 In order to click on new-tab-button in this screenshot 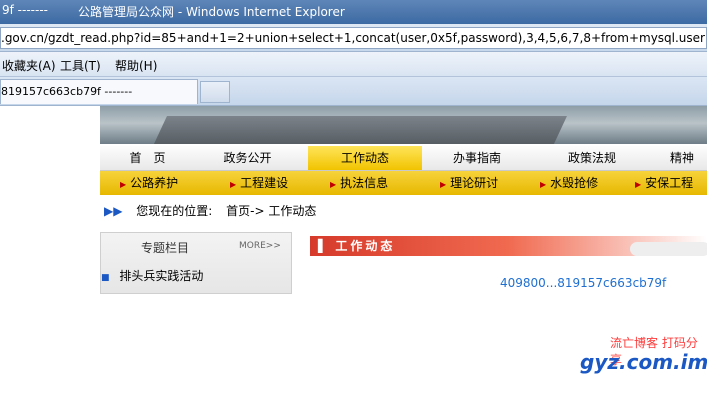, I will do `click(215, 92)`.